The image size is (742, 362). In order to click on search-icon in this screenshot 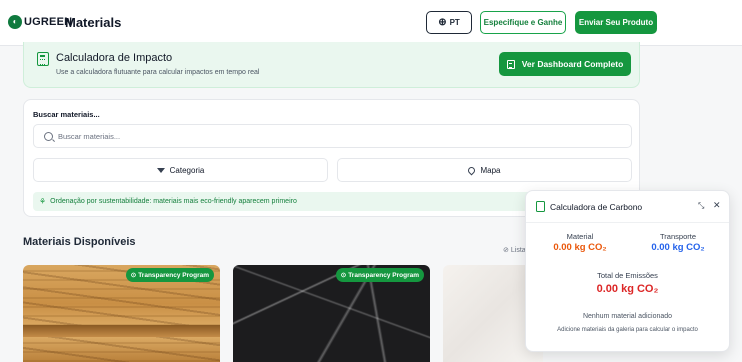, I will do `click(48, 136)`.